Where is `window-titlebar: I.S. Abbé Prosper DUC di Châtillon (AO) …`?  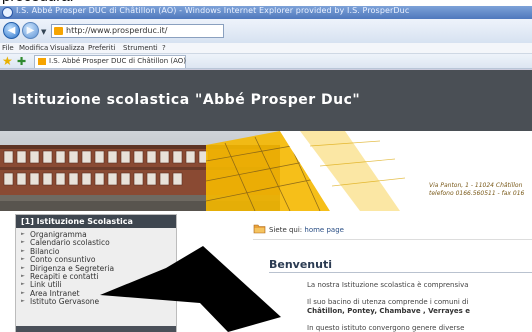 window-titlebar: I.S. Abbé Prosper DUC di Châtillon (AO) … is located at coordinates (266, 12).